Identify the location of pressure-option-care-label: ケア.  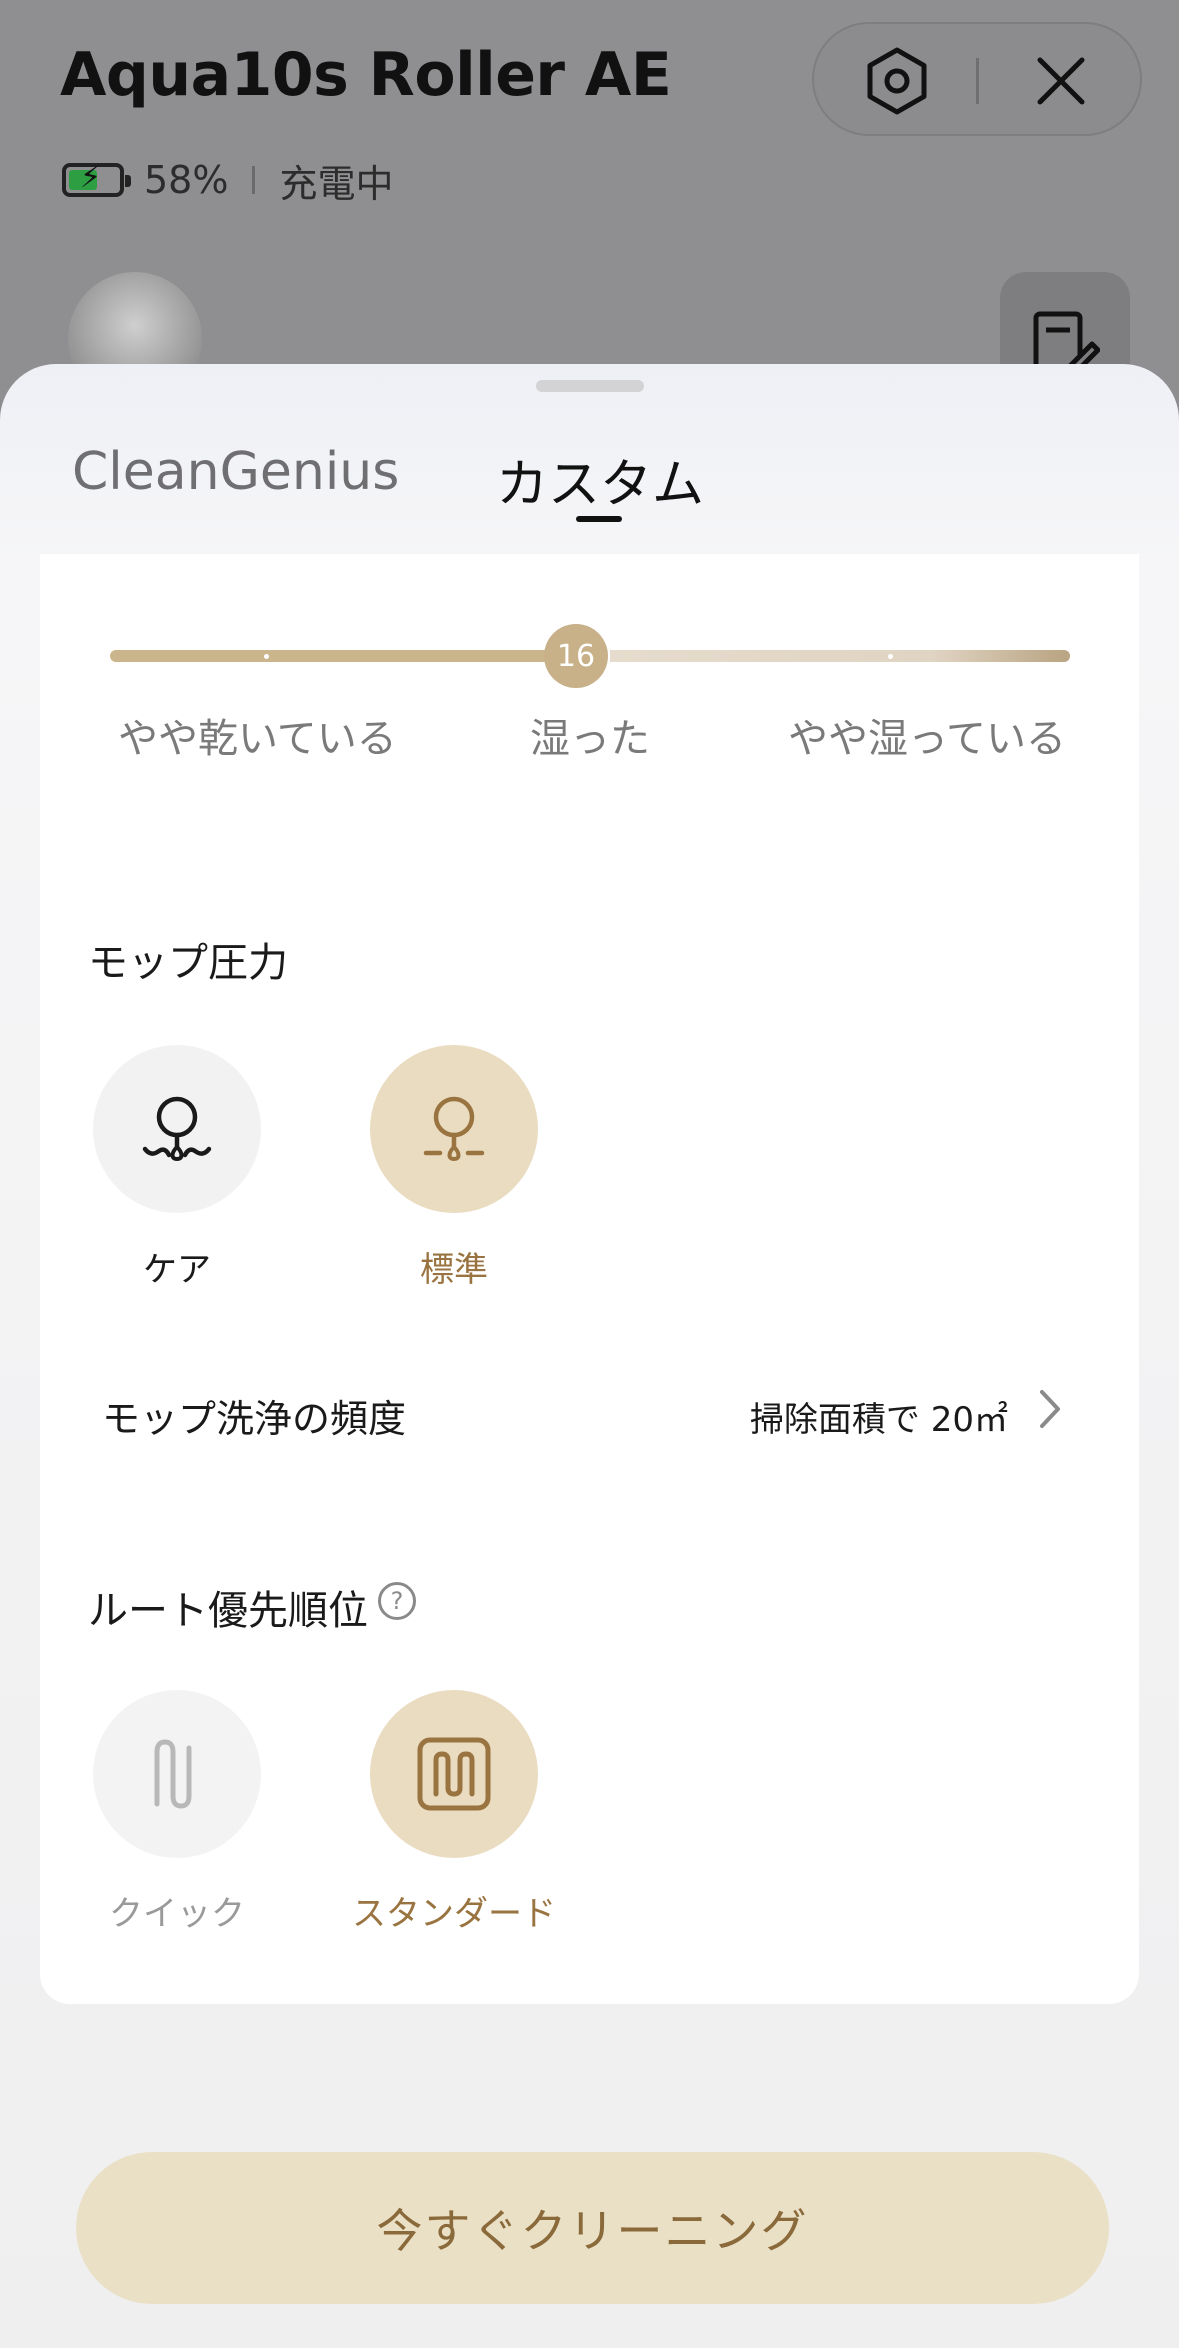
(177, 1270).